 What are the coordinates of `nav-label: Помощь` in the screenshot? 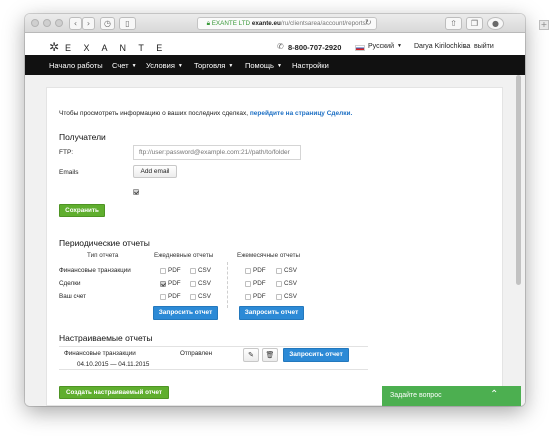 It's located at (259, 65).